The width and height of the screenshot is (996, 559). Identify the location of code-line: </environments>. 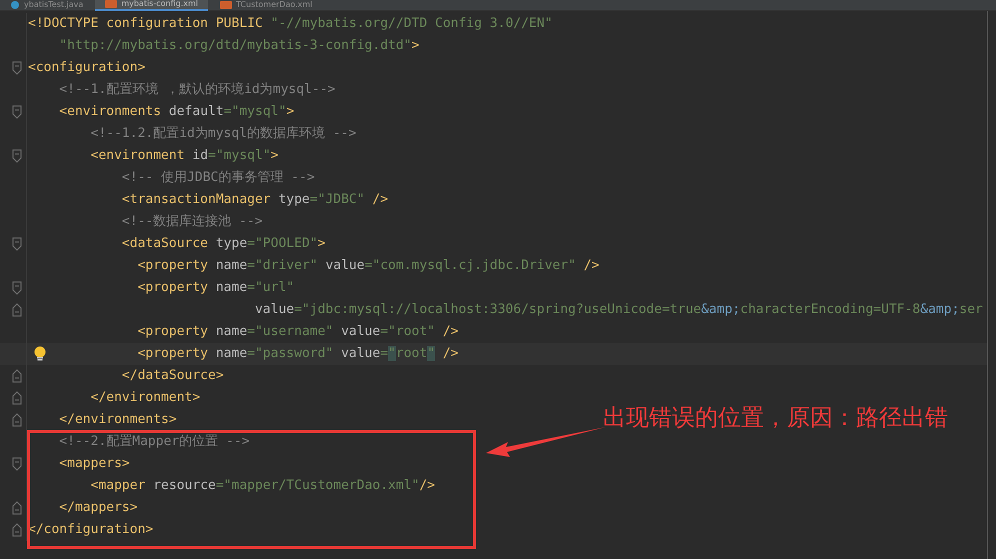
(117, 420).